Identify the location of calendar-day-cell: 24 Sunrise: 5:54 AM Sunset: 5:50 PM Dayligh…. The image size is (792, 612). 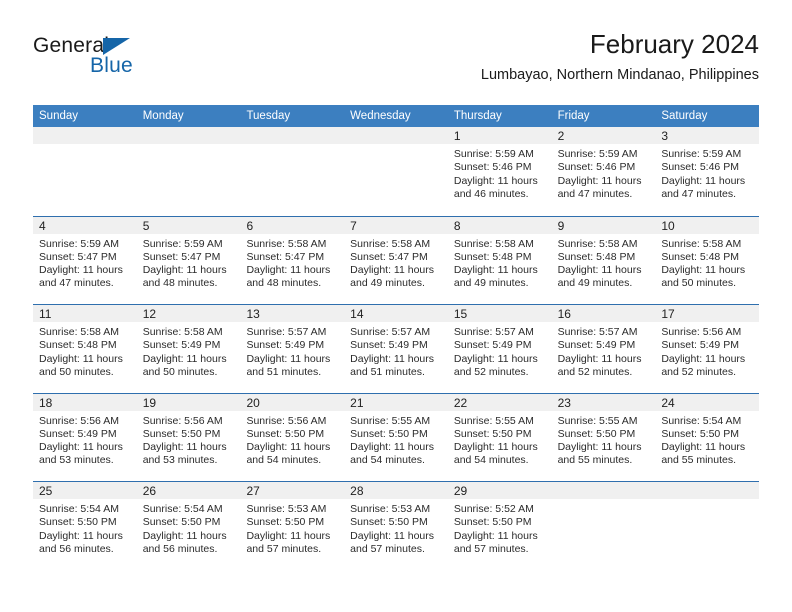
(707, 437).